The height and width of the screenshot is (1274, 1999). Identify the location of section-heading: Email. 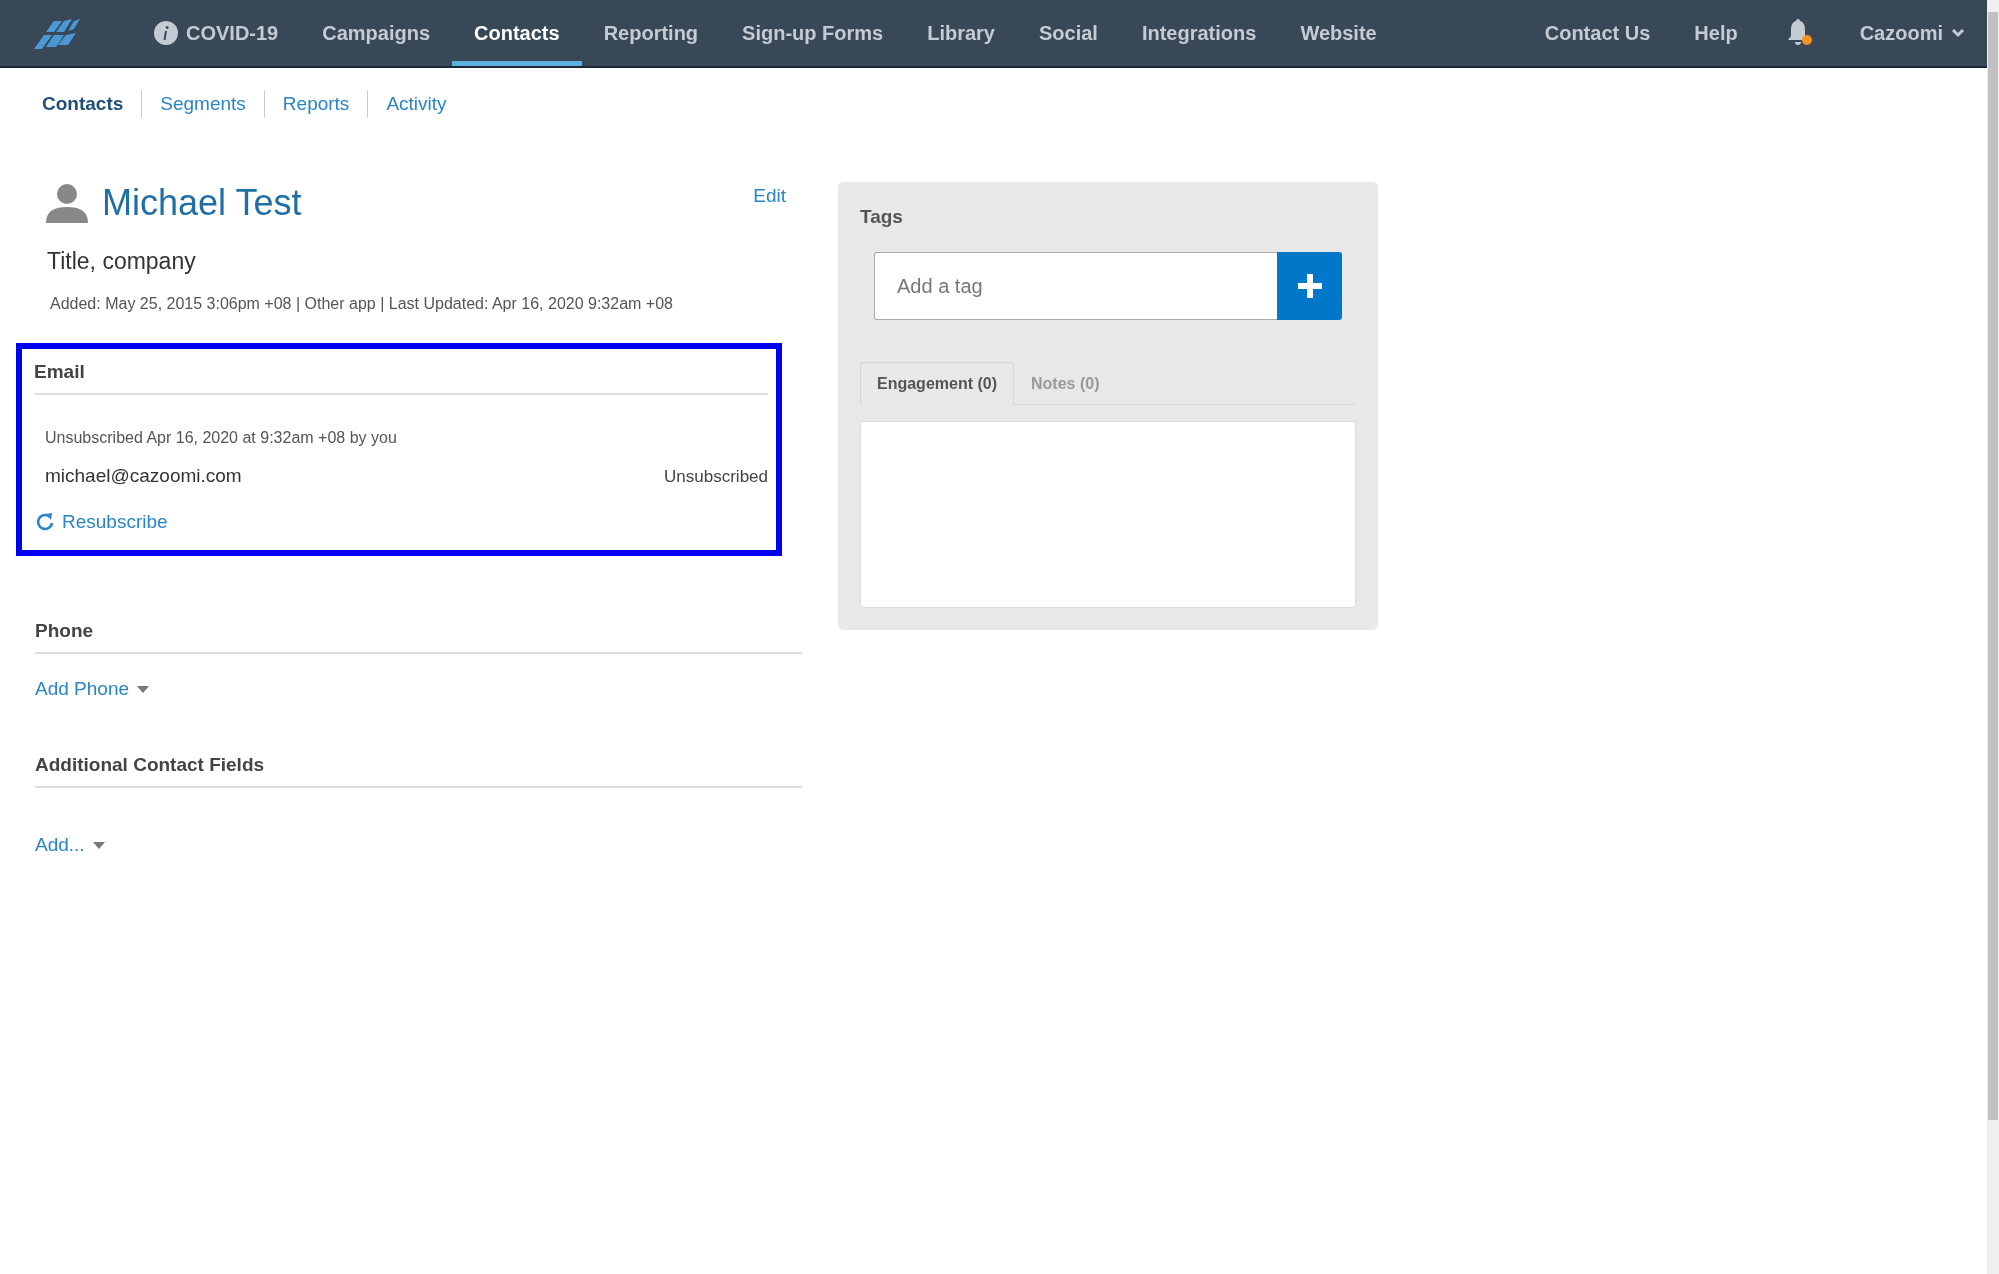
(401, 375).